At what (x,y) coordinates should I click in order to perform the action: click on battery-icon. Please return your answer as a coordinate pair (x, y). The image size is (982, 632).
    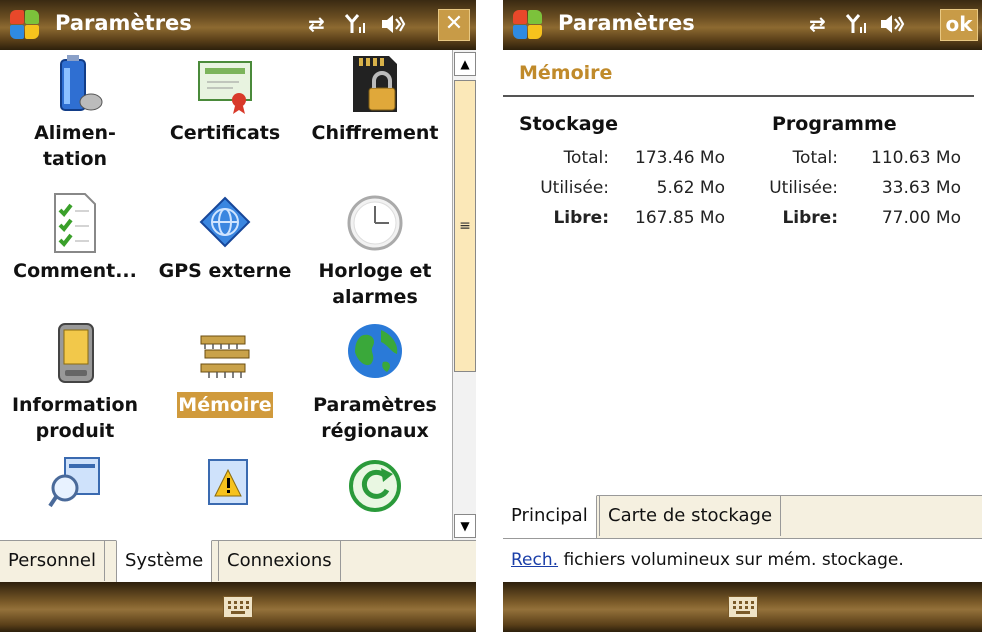
    Looking at the image, I should click on (75, 85).